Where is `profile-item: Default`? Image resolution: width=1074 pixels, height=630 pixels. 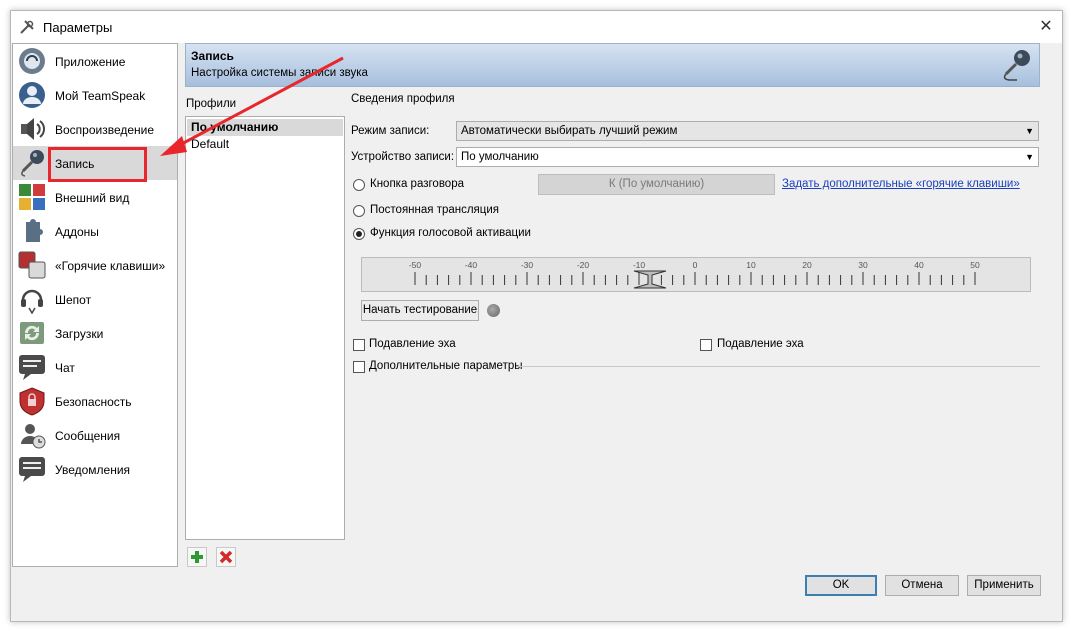
profile-item: Default is located at coordinates (265, 144).